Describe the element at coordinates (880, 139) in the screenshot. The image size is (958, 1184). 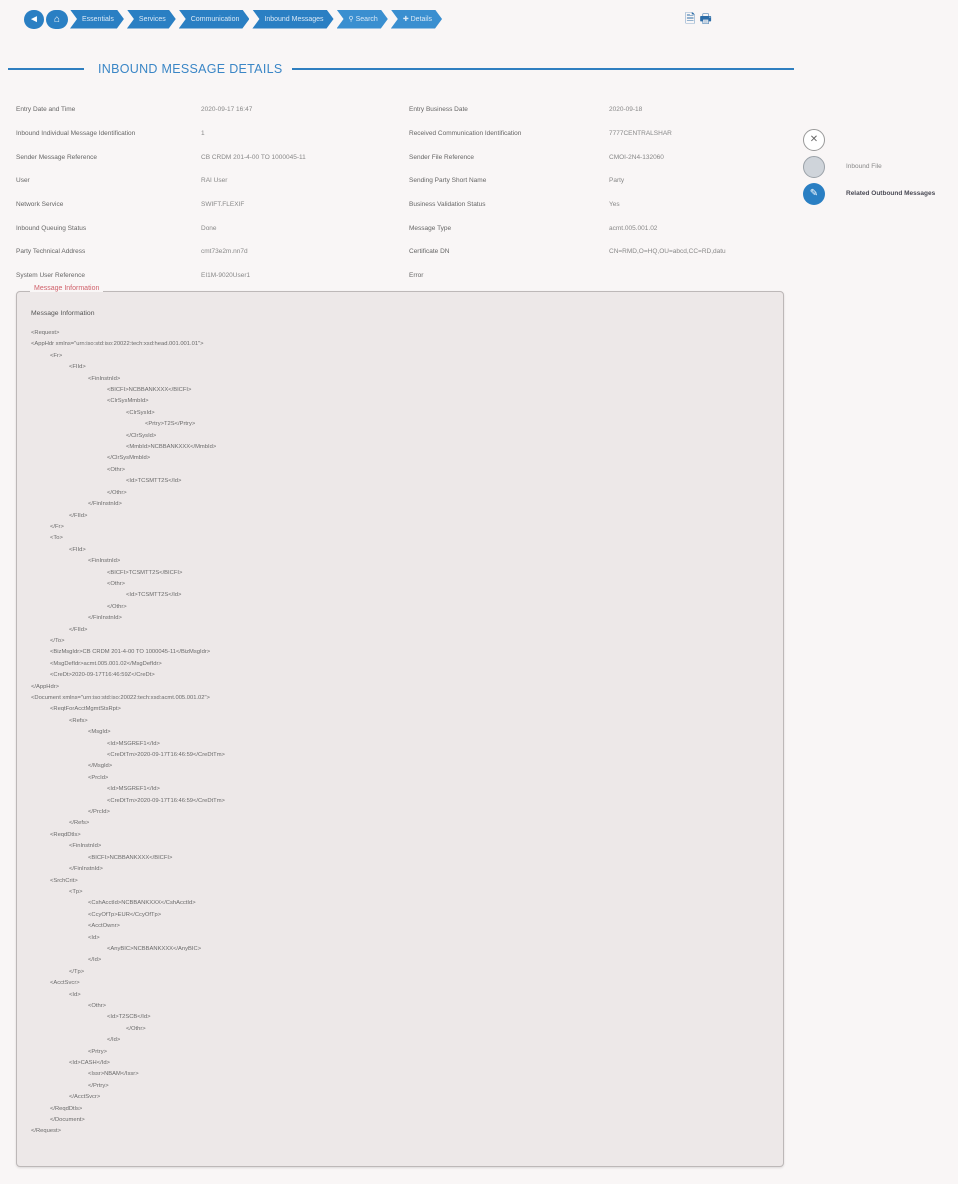
I see `side-item-close: ✕` at that location.